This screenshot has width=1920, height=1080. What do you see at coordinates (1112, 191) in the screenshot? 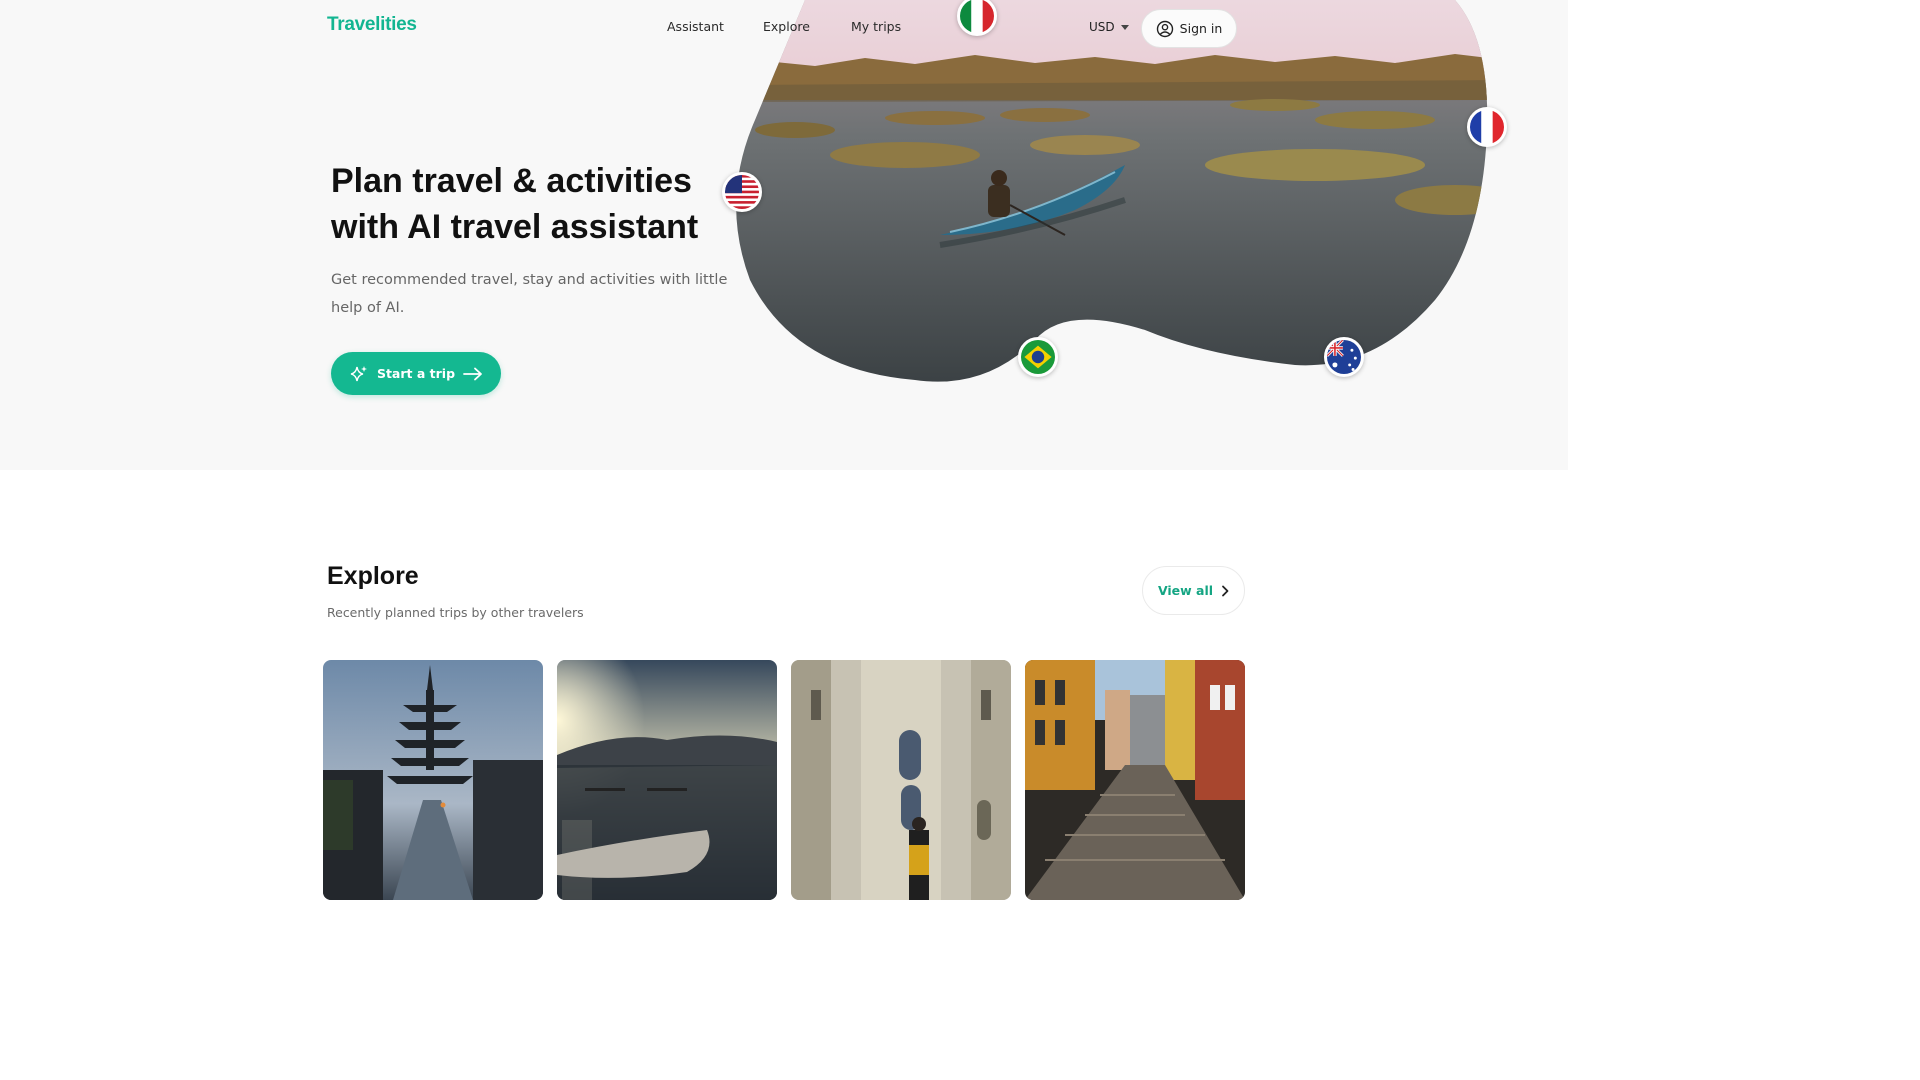
I see `hero-image` at bounding box center [1112, 191].